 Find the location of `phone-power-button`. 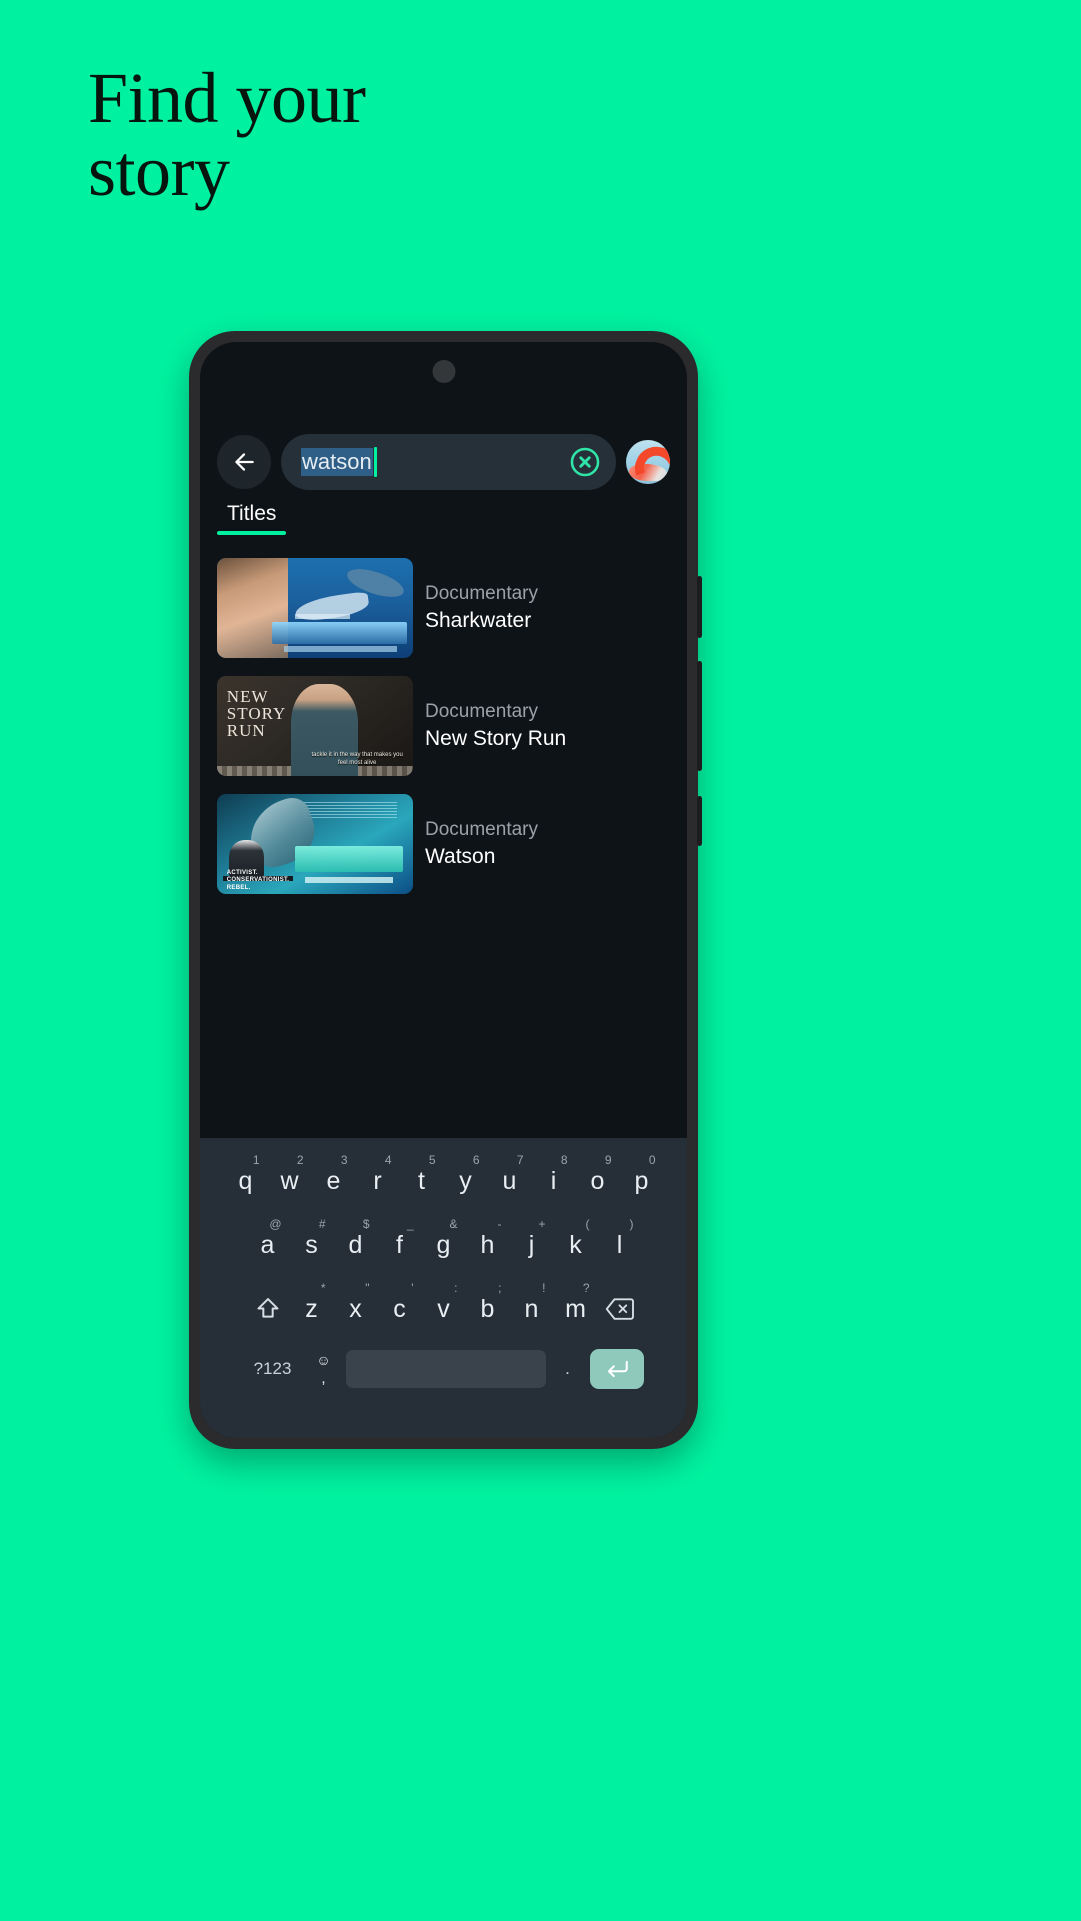

phone-power-button is located at coordinates (699, 821).